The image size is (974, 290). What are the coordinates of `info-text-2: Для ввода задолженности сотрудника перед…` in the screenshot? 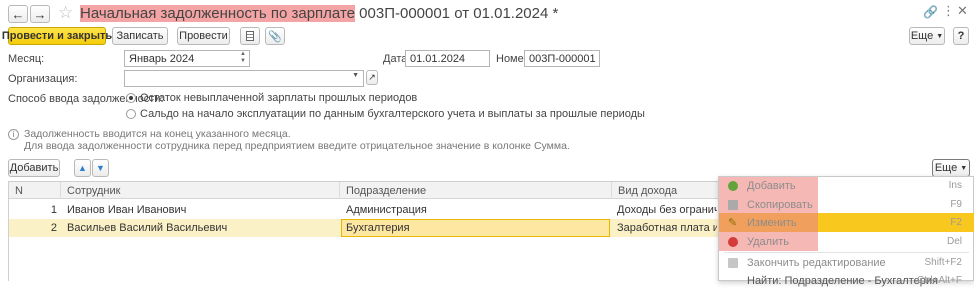 It's located at (297, 146).